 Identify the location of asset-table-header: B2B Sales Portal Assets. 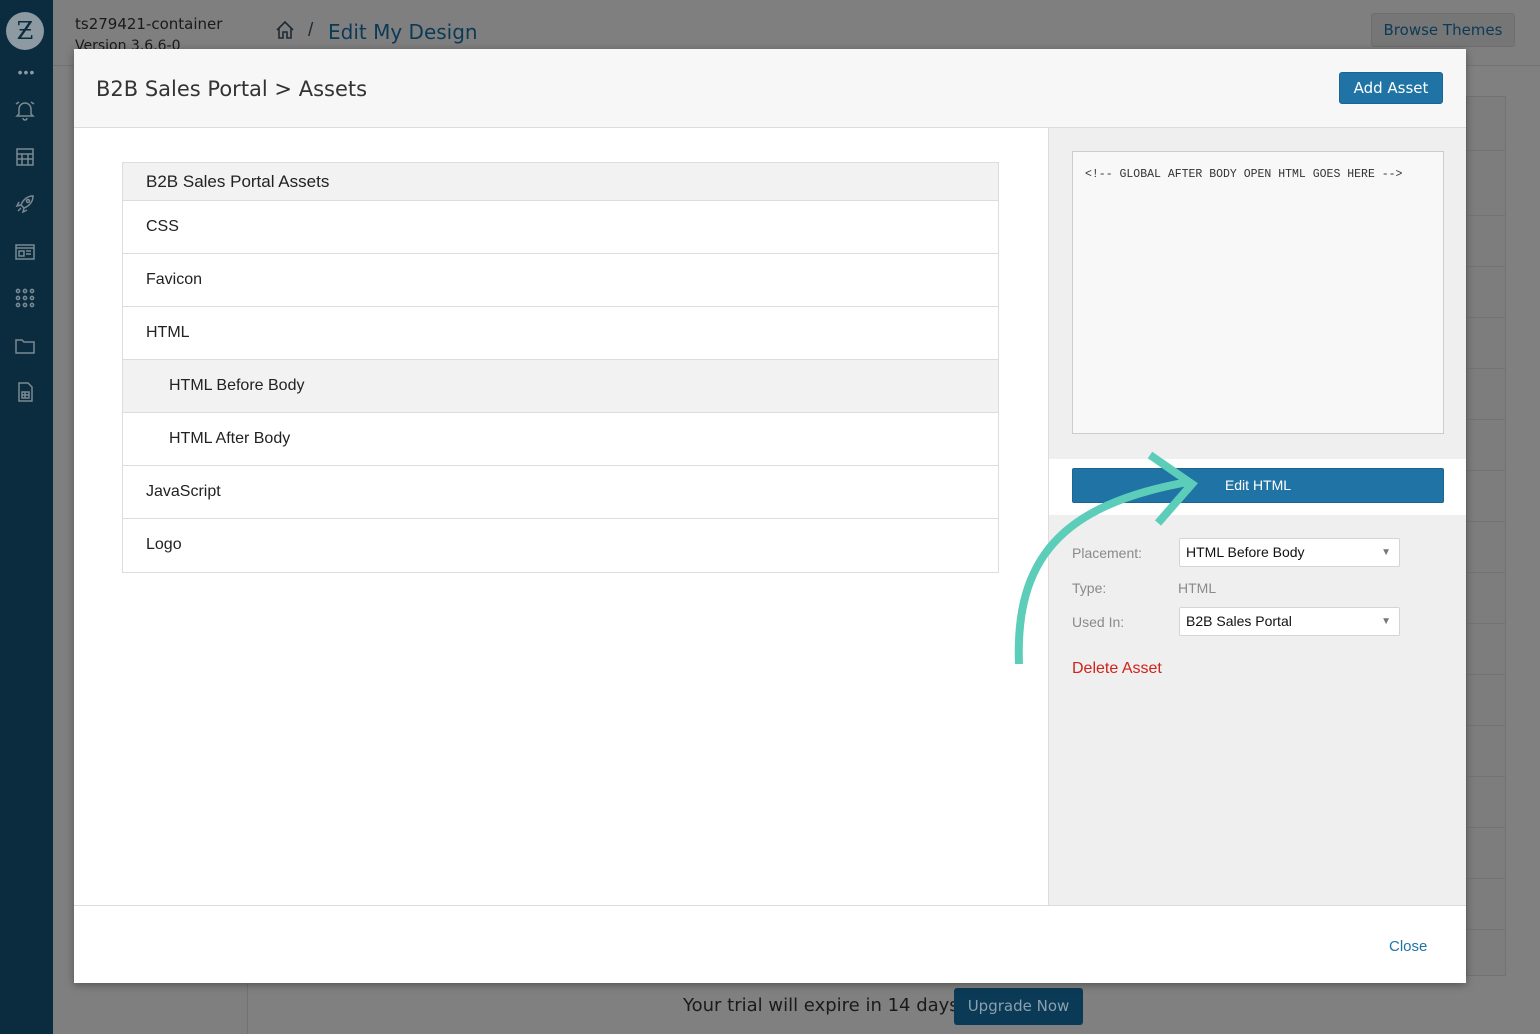
(560, 182).